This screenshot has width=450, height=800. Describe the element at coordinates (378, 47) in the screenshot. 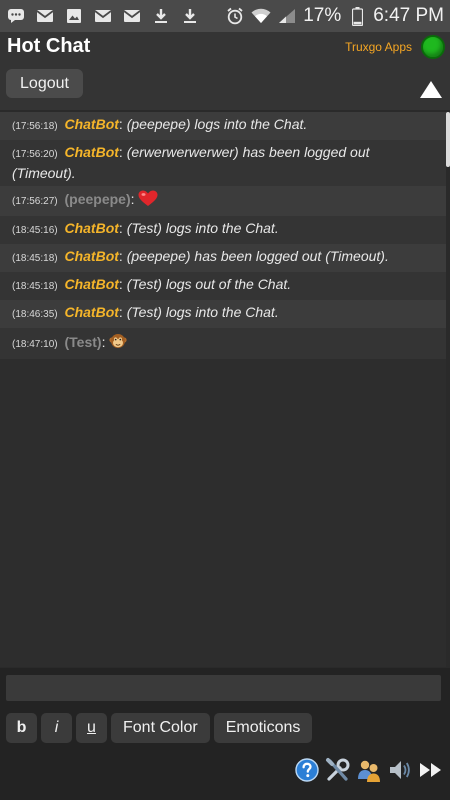

I see `brand-link: Truxgo Apps` at that location.